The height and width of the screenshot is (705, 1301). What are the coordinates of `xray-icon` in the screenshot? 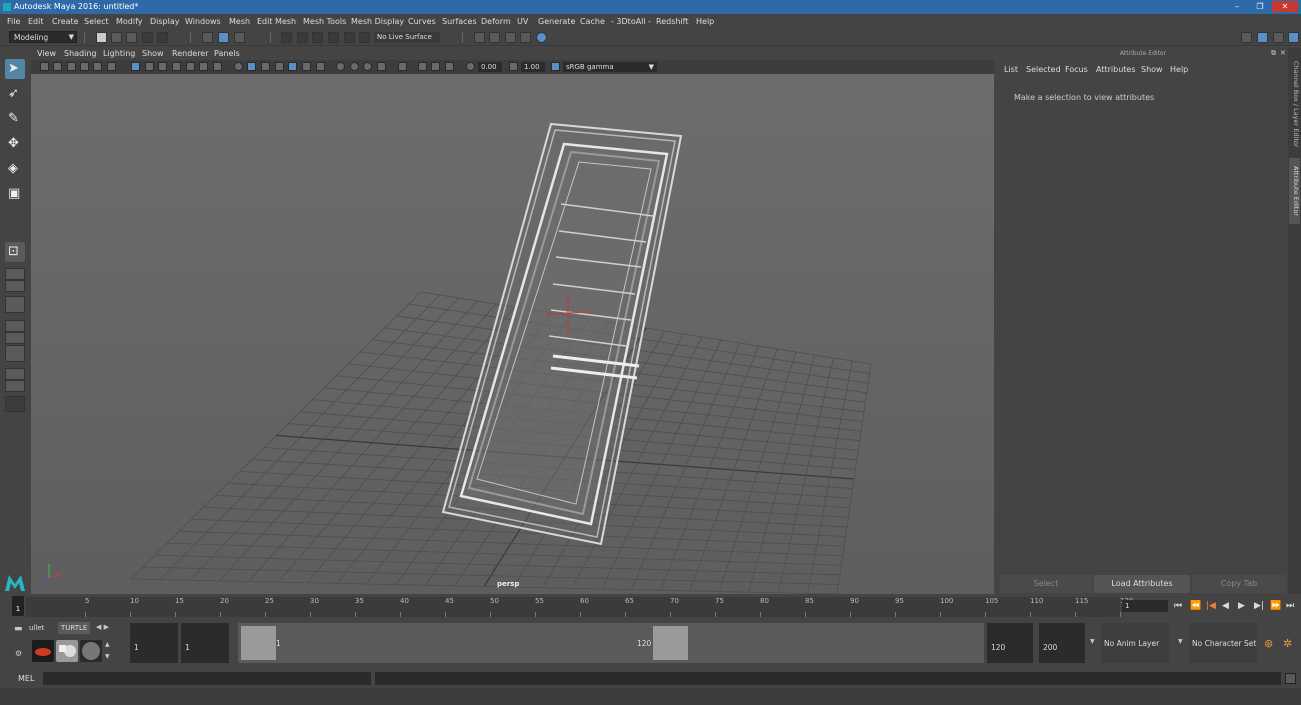 It's located at (422, 66).